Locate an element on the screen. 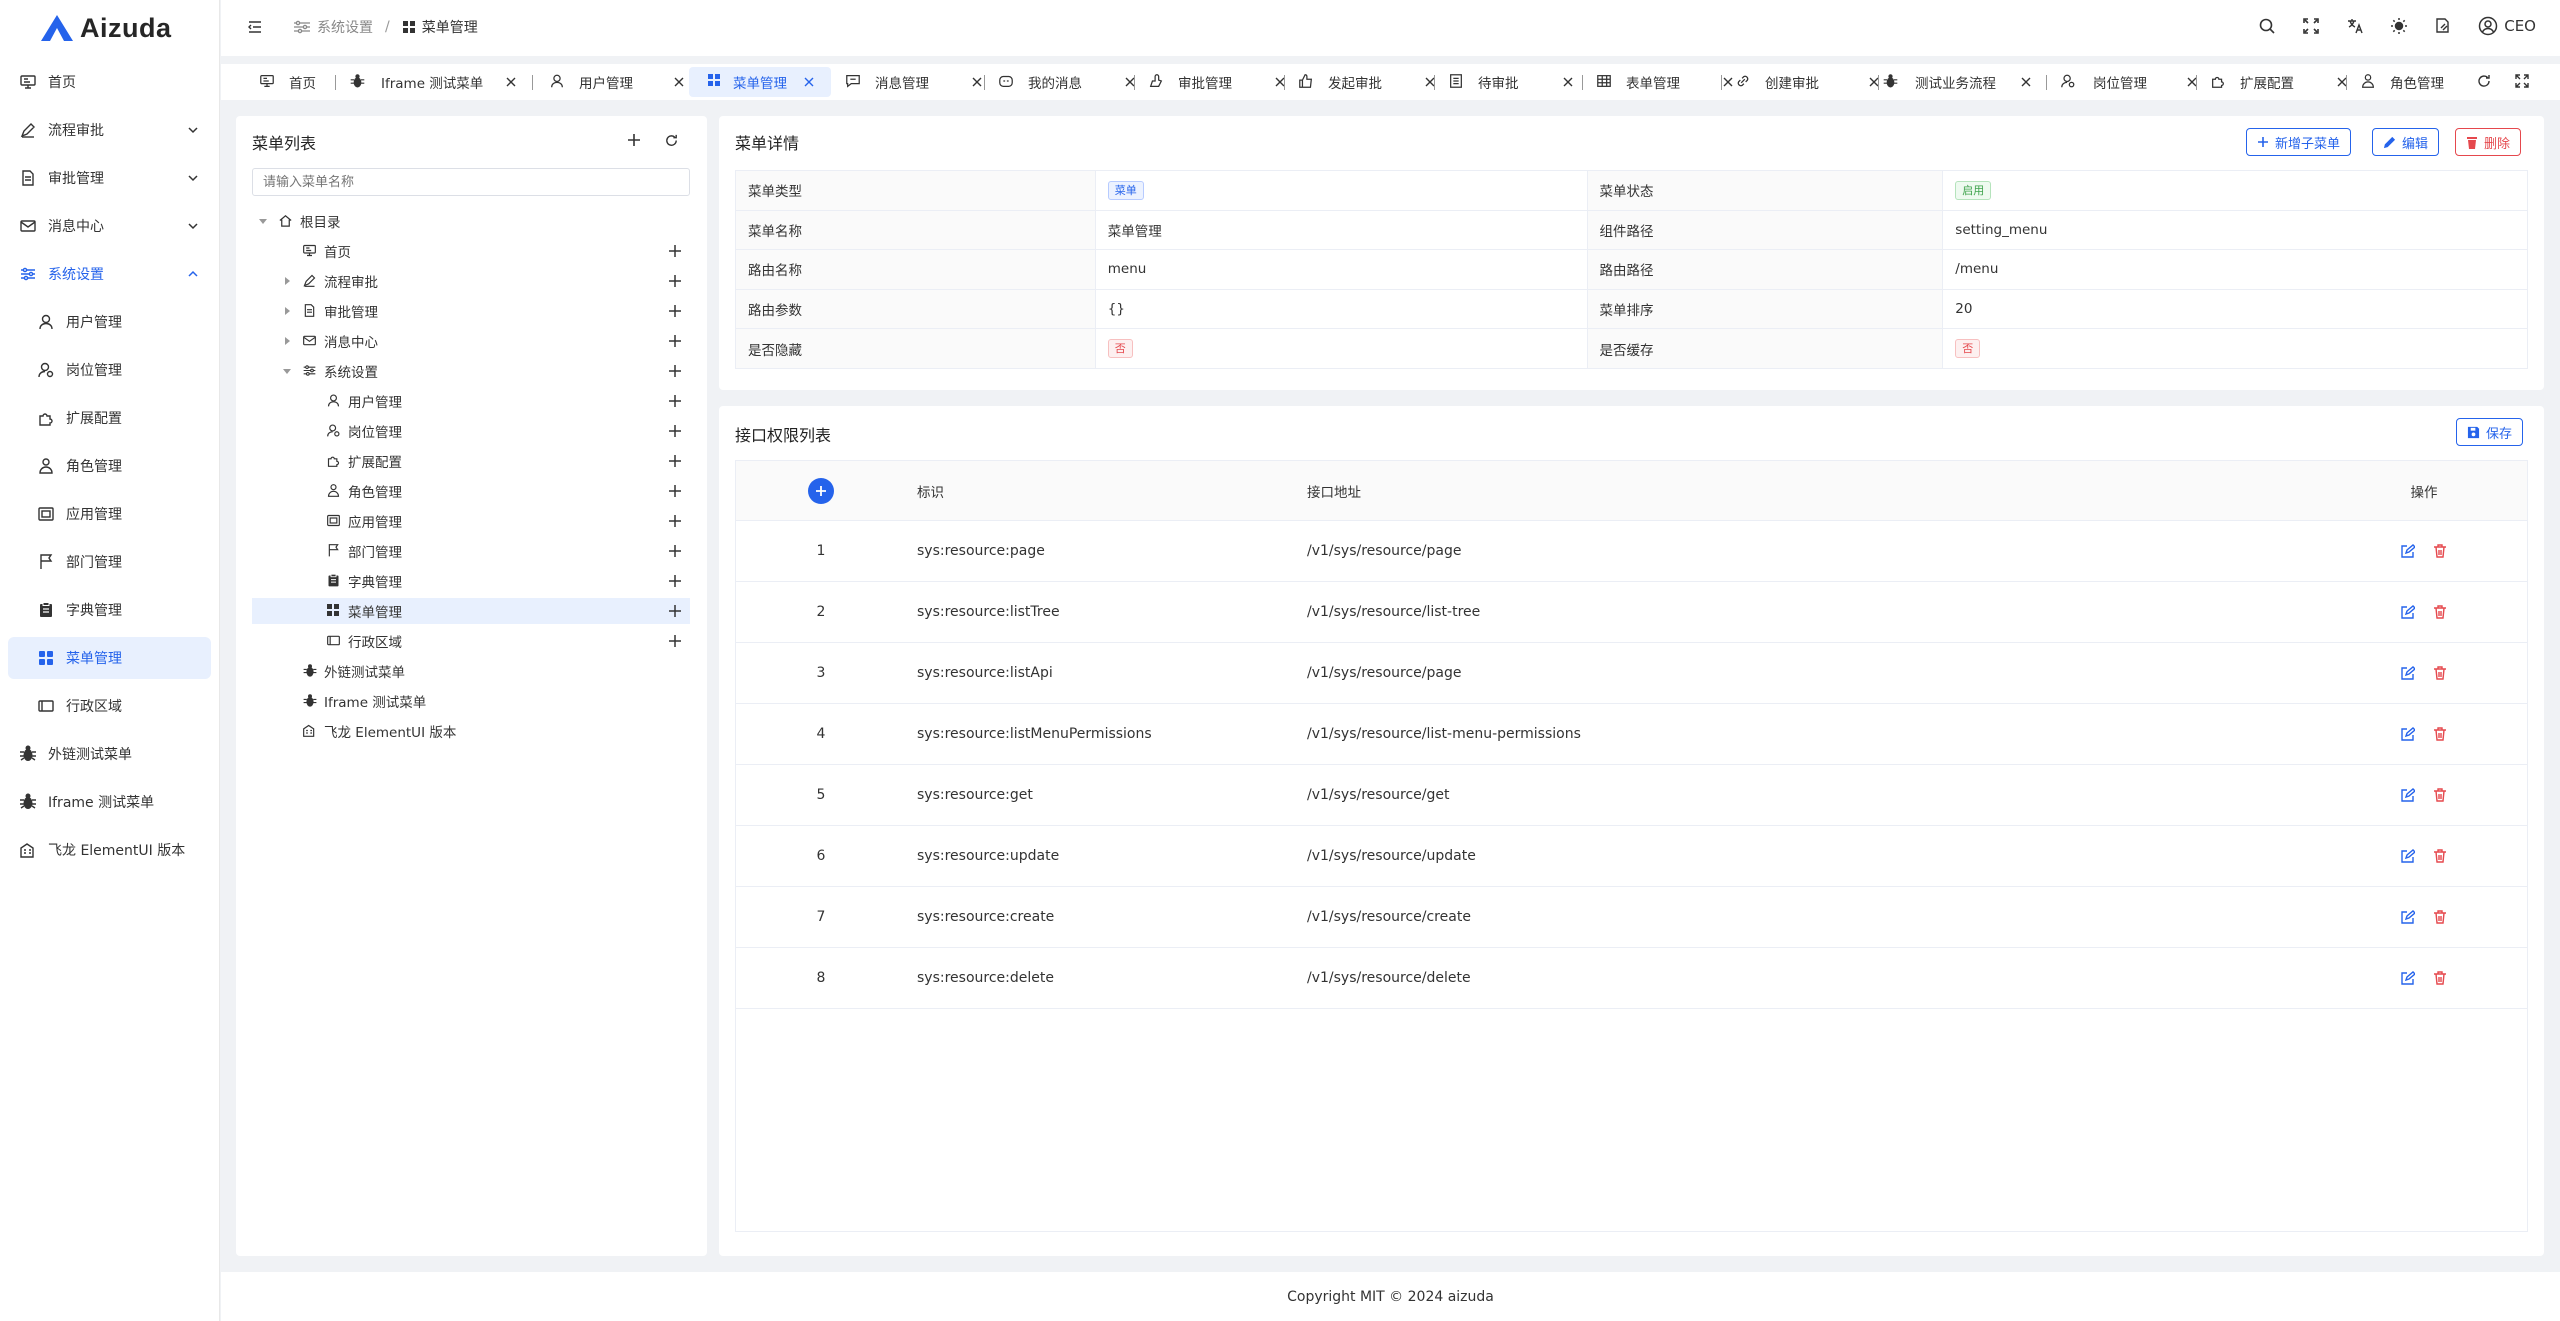 This screenshot has height=1321, width=2560. tab-home: 首页 is located at coordinates (283, 82).